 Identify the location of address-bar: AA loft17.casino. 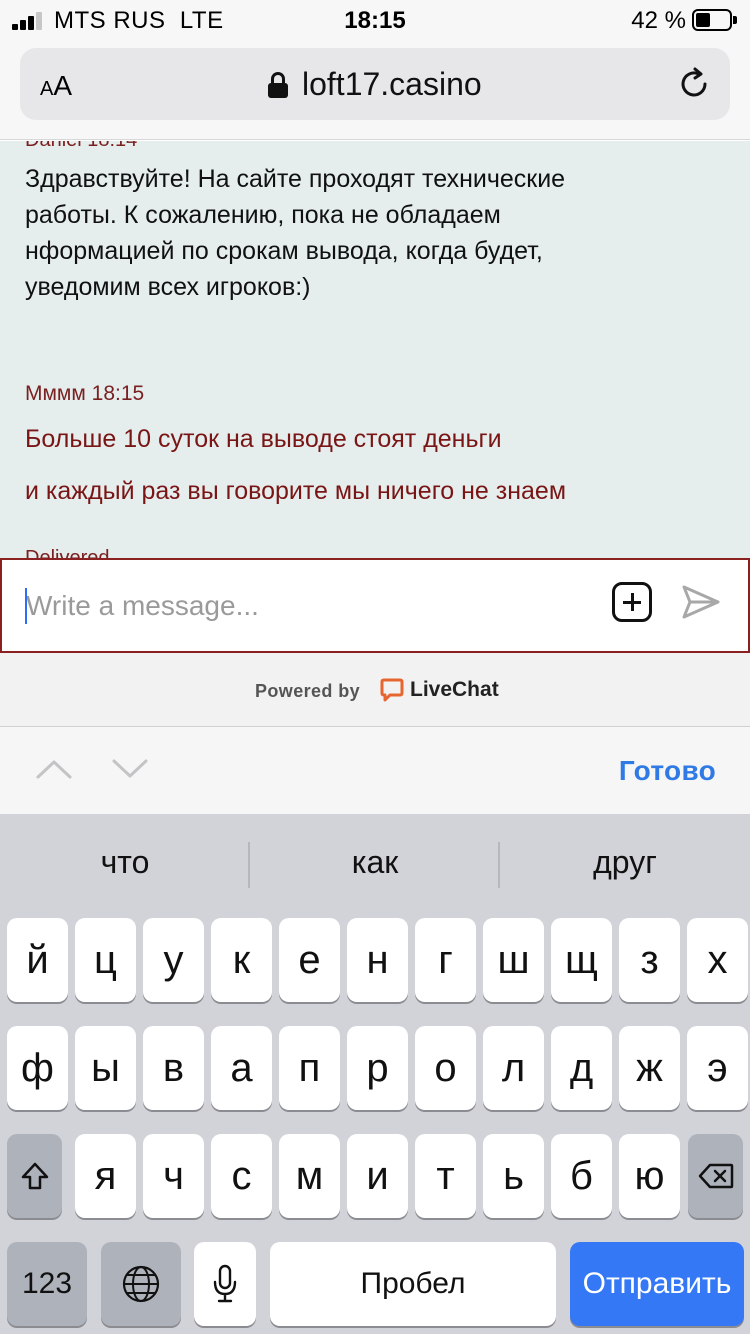
(375, 84).